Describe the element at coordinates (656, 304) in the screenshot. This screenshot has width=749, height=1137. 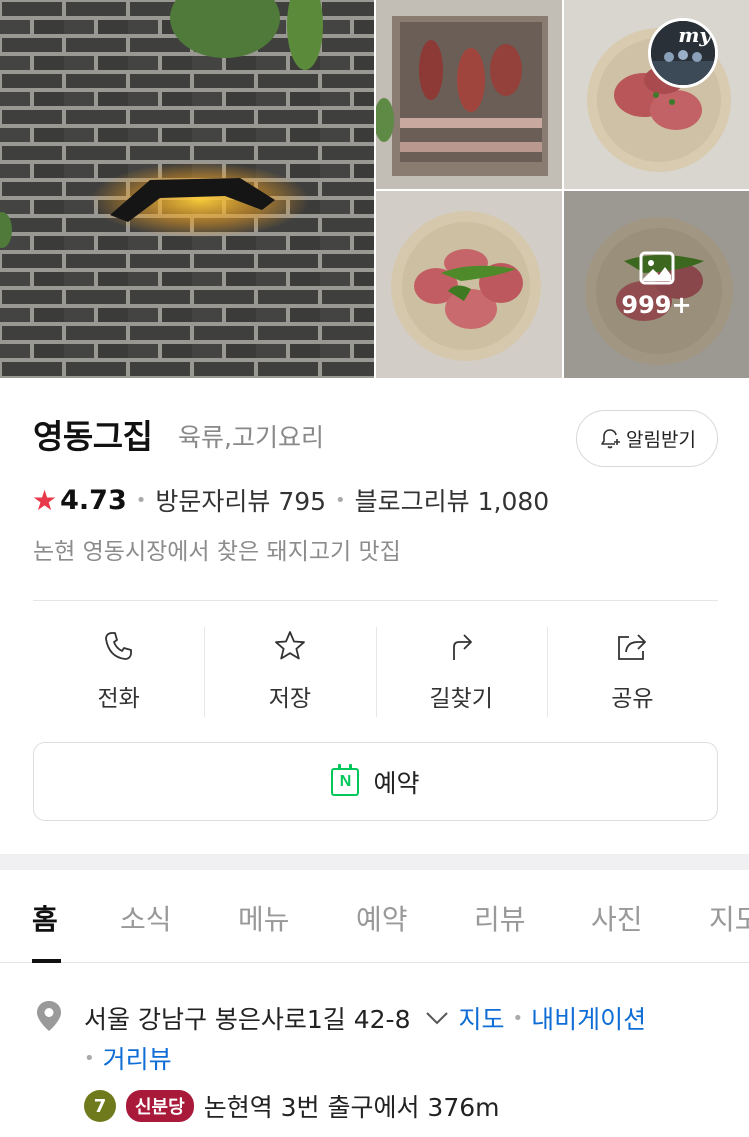
I see `more-photos-count: 999+` at that location.